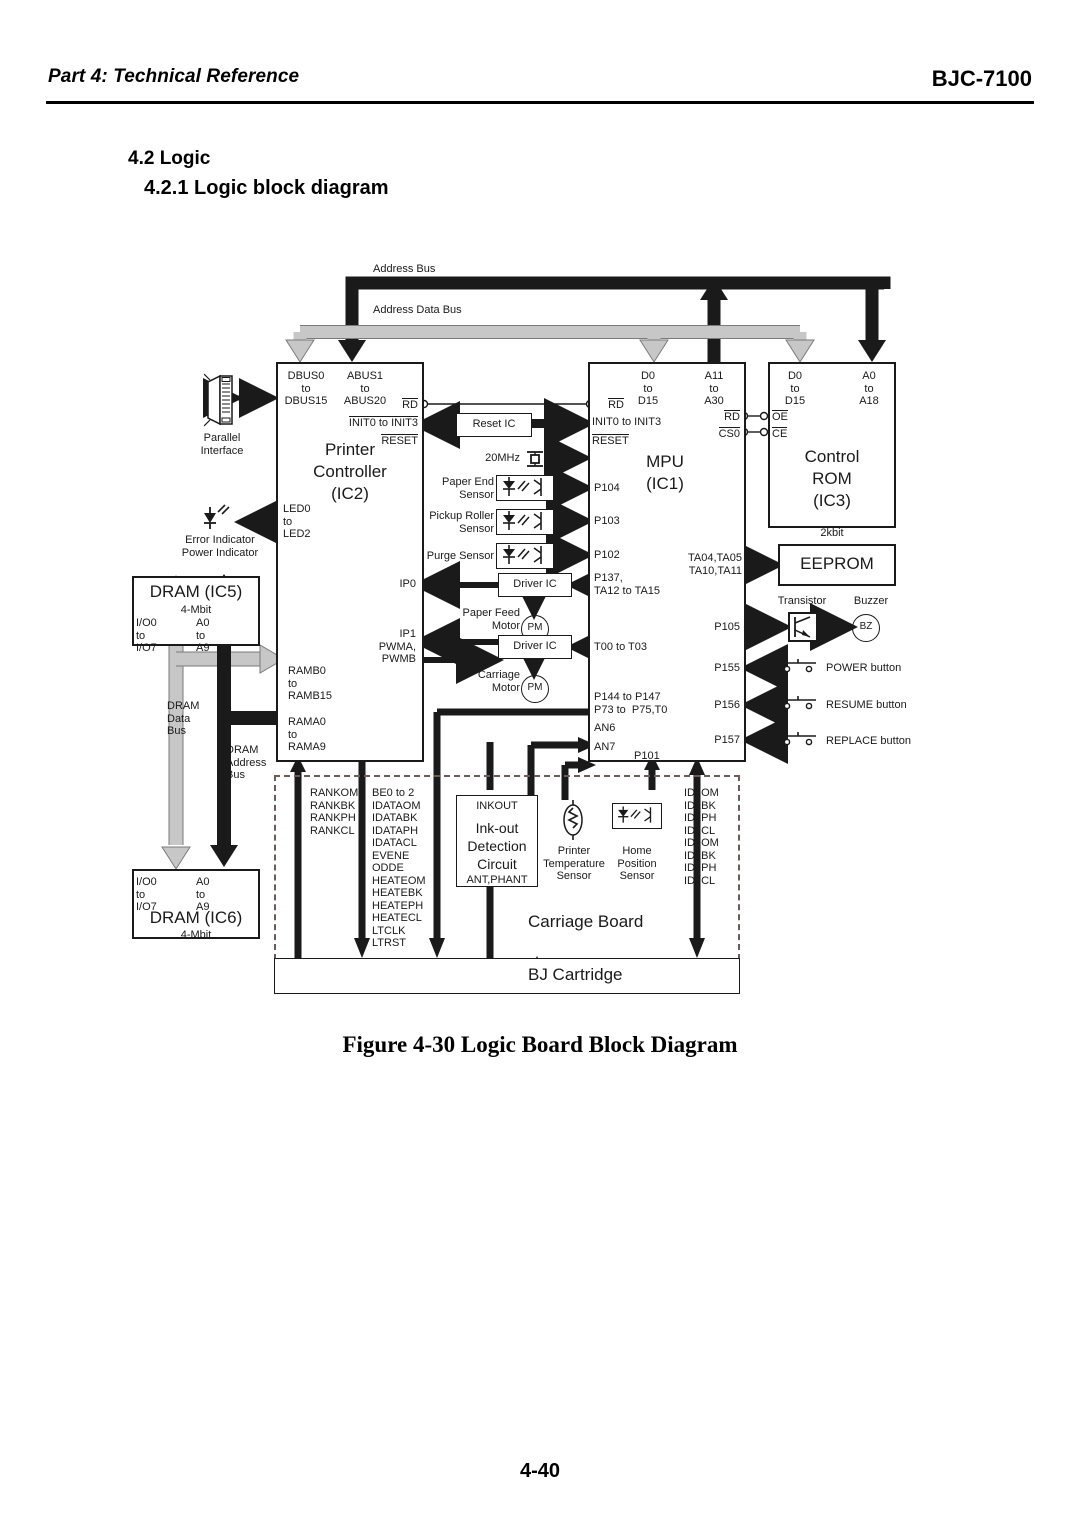  What do you see at coordinates (502, 458) in the screenshot?
I see `oscillator-label: 20MHz` at bounding box center [502, 458].